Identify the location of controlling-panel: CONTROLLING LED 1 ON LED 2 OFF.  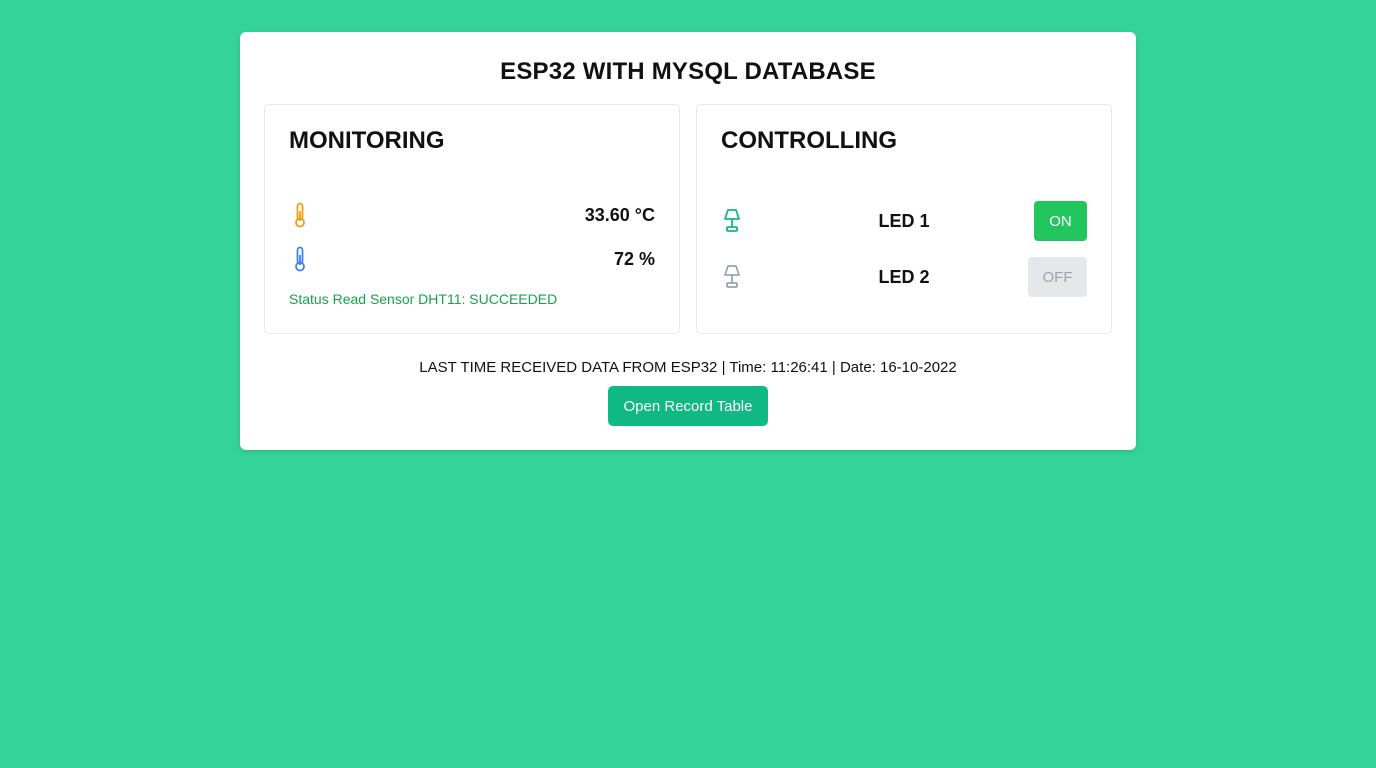
(904, 219).